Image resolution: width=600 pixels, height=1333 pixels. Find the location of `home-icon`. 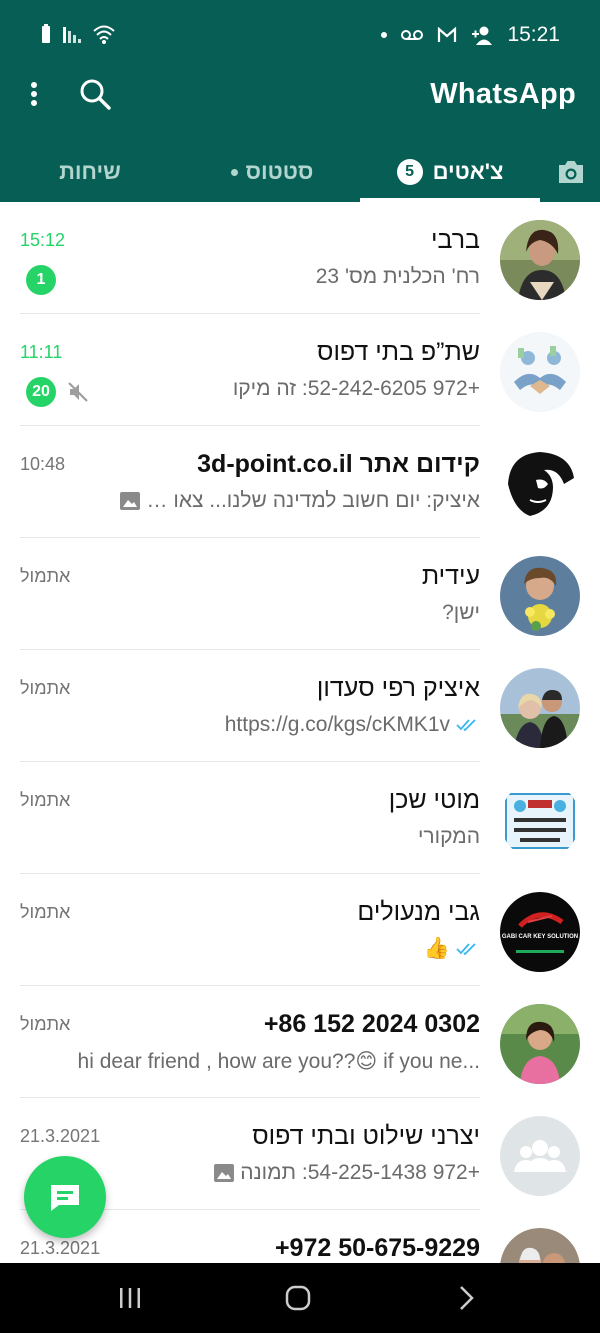

home-icon is located at coordinates (298, 1298).